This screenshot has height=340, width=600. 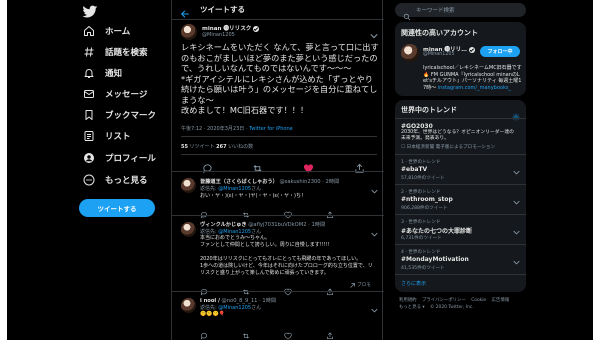 I want to click on trend-category: 4 · 世界のトレンド, so click(x=421, y=252).